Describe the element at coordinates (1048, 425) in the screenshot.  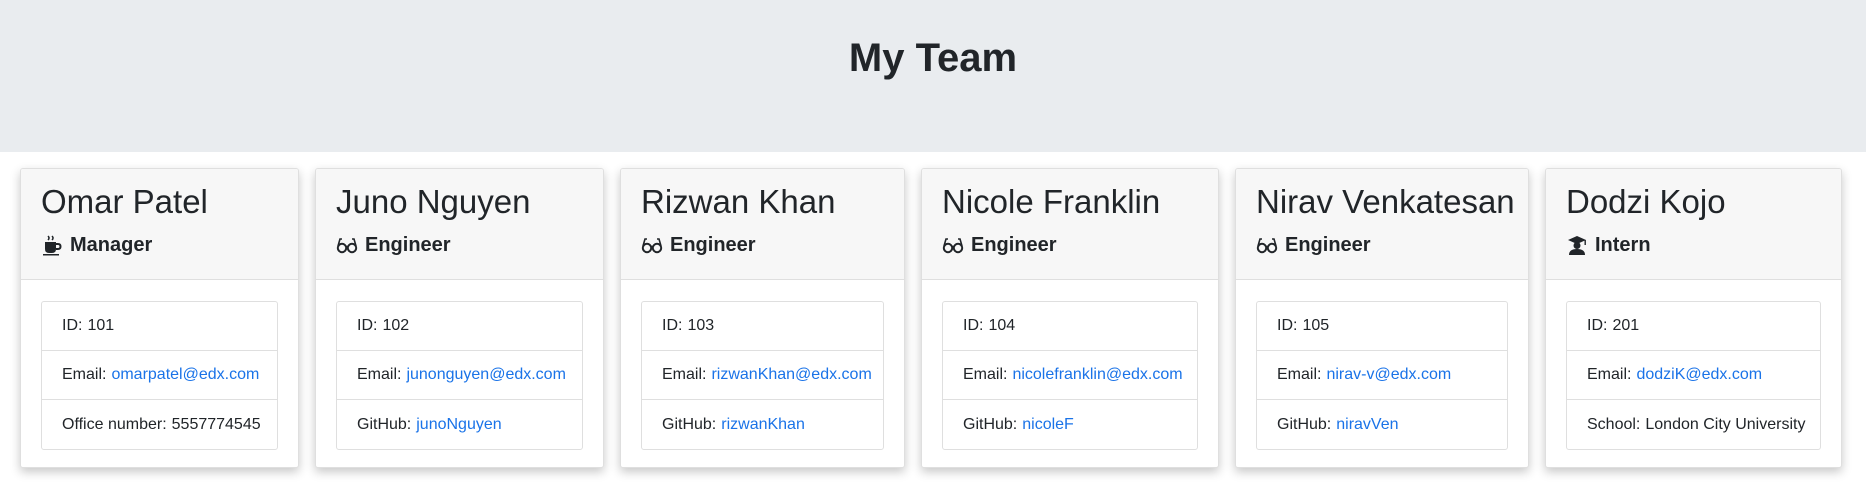
I see `github-link: nicoleF` at that location.